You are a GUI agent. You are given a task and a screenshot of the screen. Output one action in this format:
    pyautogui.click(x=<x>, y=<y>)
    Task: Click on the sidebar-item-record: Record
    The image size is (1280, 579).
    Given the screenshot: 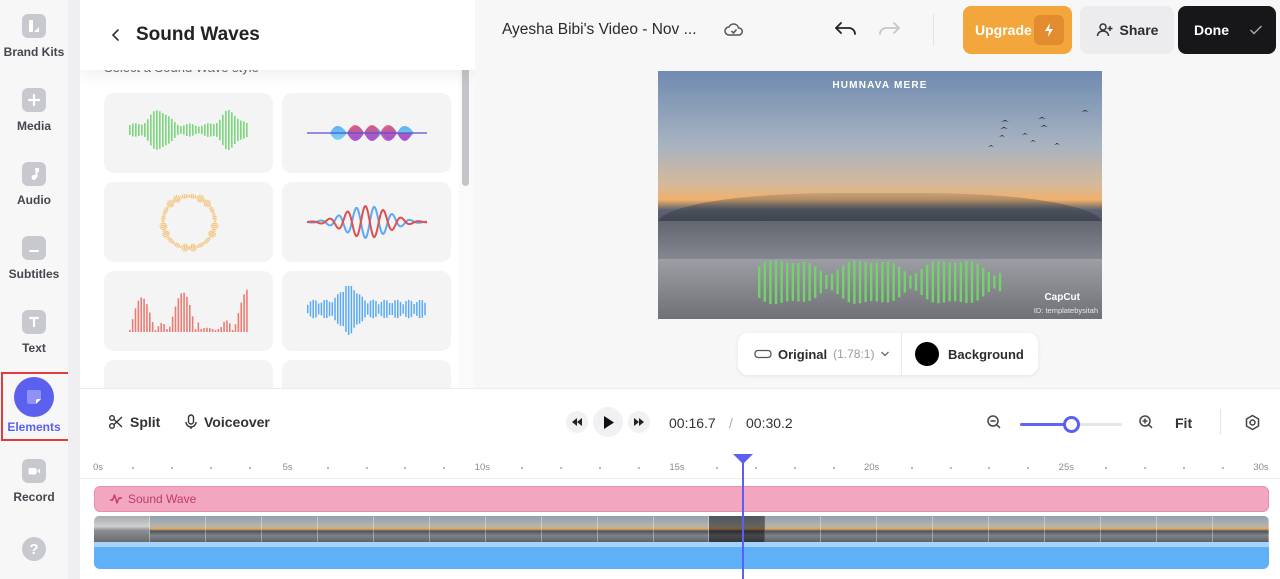 What is the action you would take?
    pyautogui.click(x=34, y=481)
    